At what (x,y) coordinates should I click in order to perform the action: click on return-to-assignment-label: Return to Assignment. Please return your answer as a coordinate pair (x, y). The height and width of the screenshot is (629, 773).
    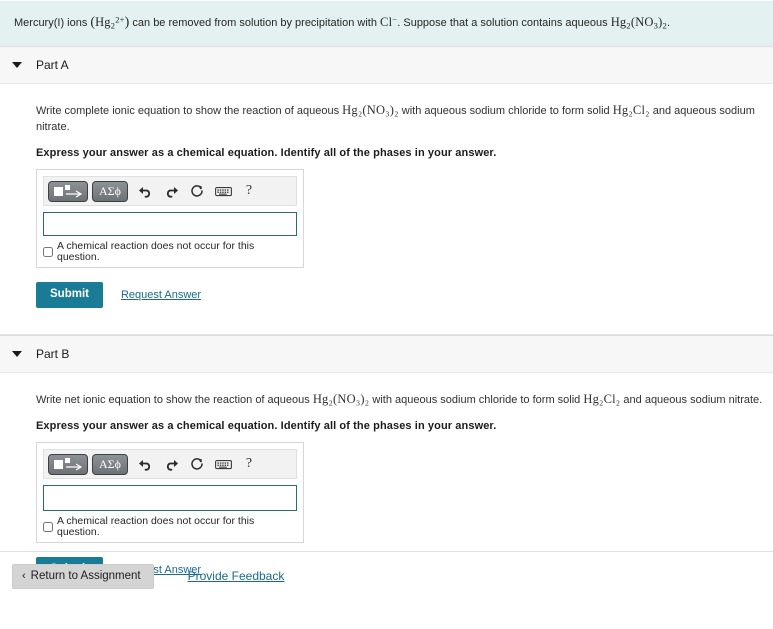
    Looking at the image, I should click on (85, 575).